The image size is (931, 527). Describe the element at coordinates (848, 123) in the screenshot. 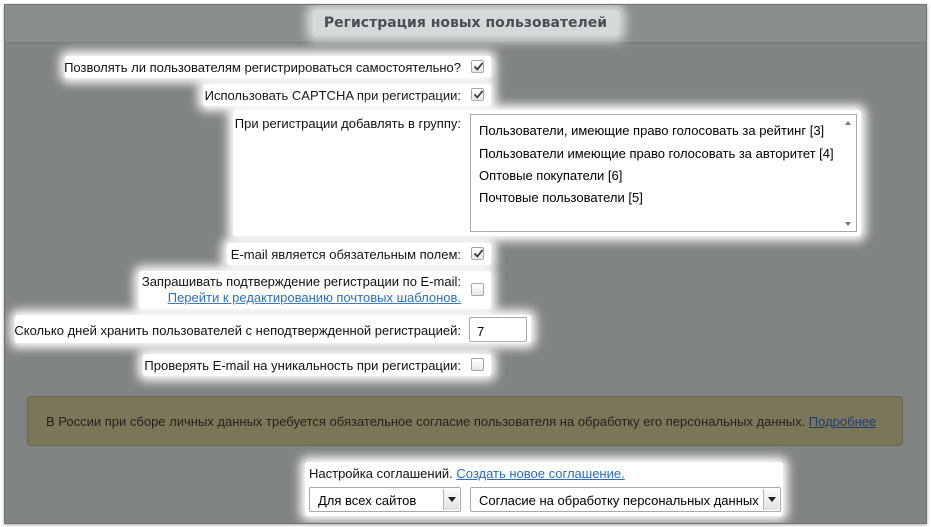

I see `scroll-up-arrow-icon` at that location.